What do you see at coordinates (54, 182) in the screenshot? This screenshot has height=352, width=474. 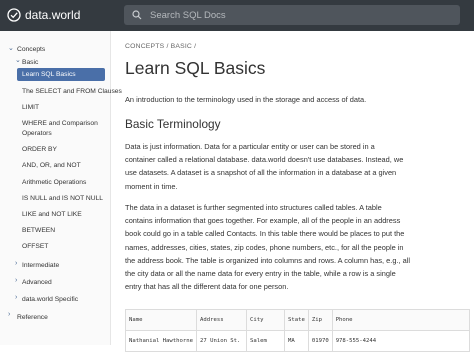 I see `sidebar-item-arithmetic: Arithmetic Operations` at bounding box center [54, 182].